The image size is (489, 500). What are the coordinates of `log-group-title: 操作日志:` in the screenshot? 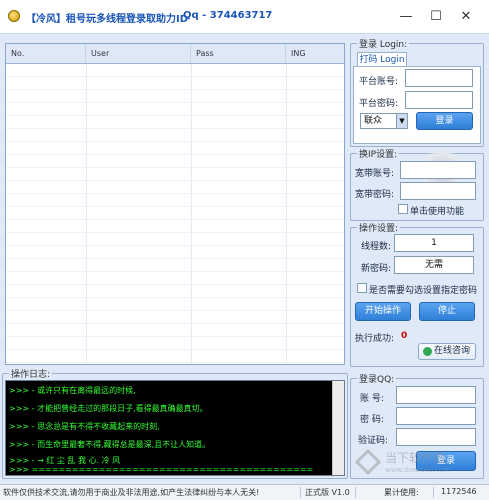 It's located at (31, 373).